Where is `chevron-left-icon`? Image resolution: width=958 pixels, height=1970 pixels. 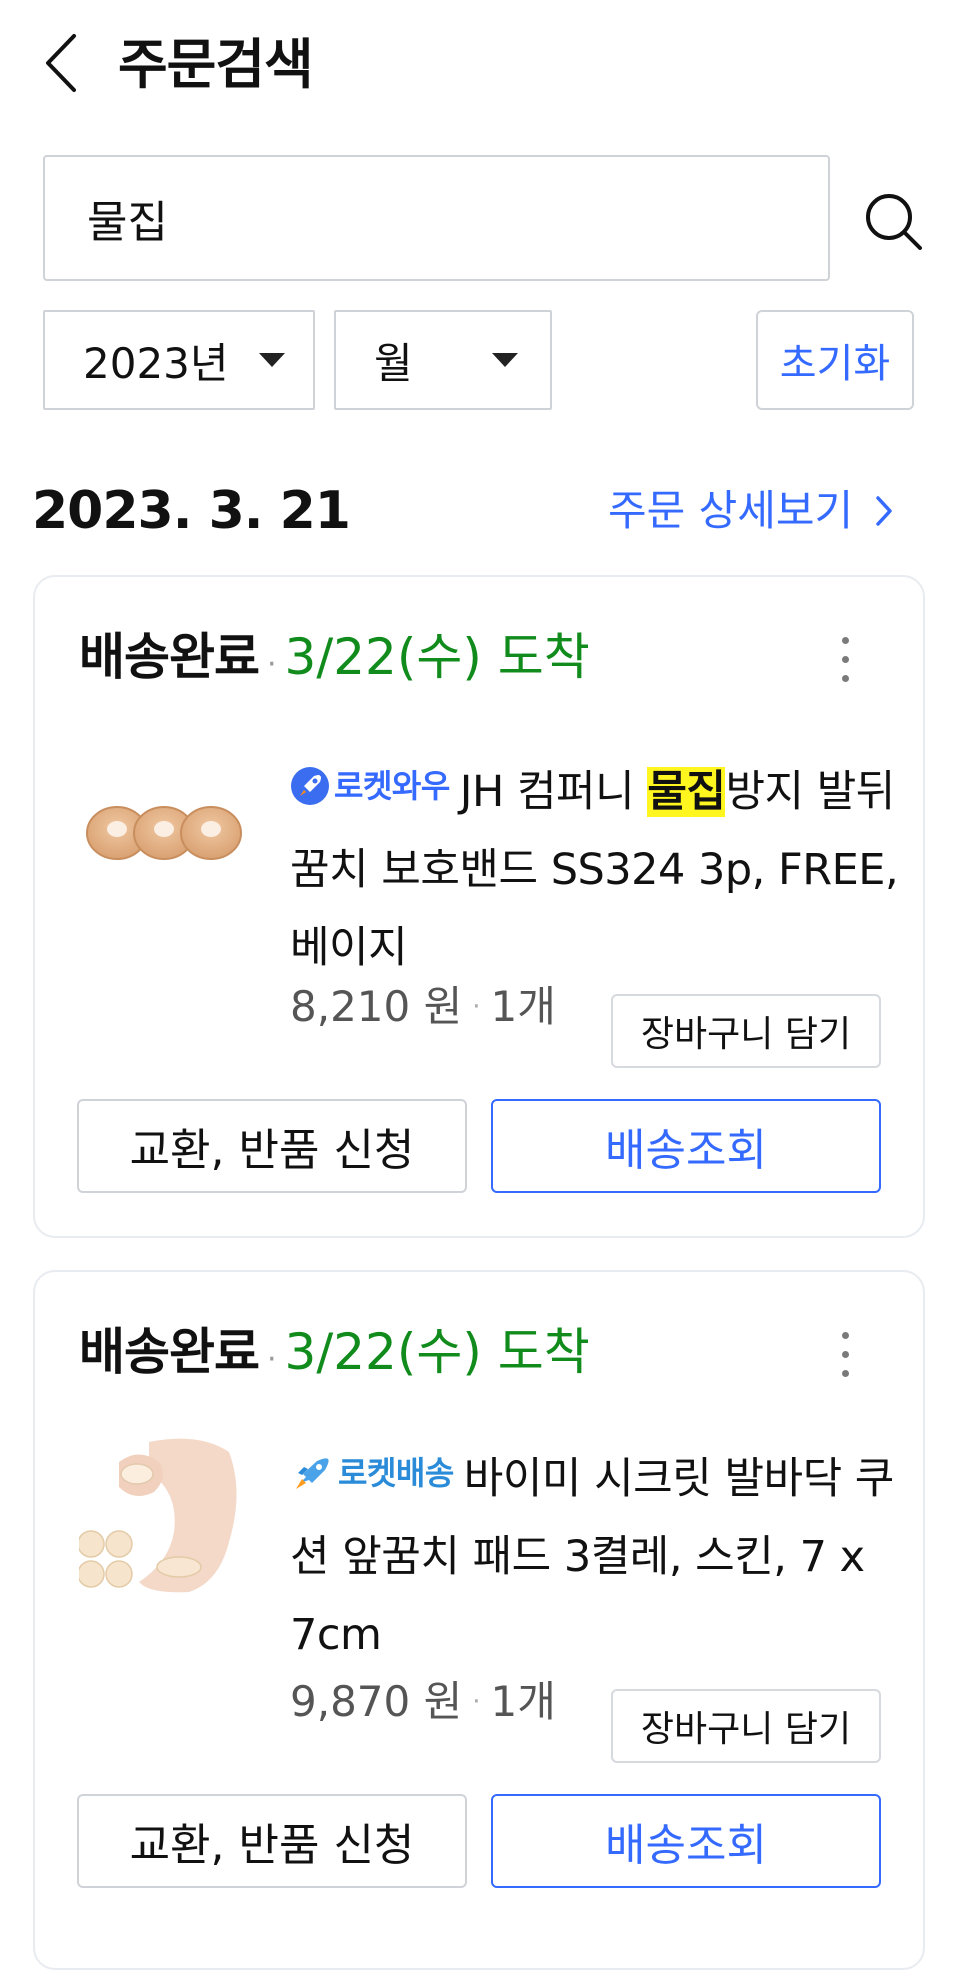 chevron-left-icon is located at coordinates (61, 63).